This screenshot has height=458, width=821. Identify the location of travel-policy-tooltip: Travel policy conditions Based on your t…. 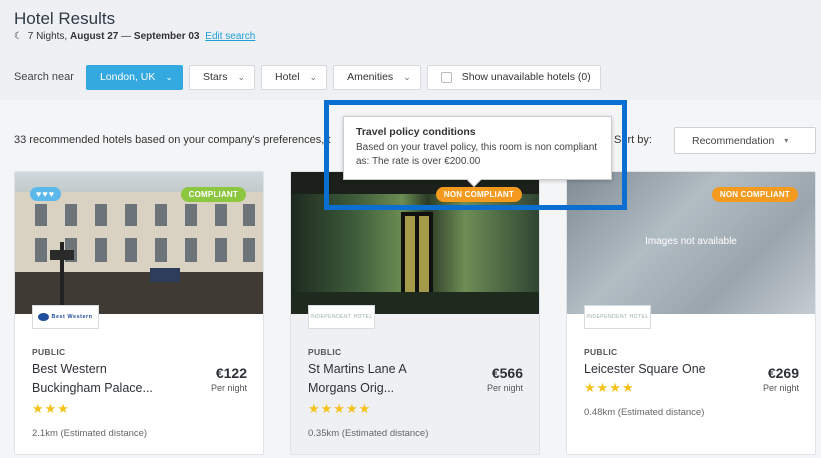
(477, 152).